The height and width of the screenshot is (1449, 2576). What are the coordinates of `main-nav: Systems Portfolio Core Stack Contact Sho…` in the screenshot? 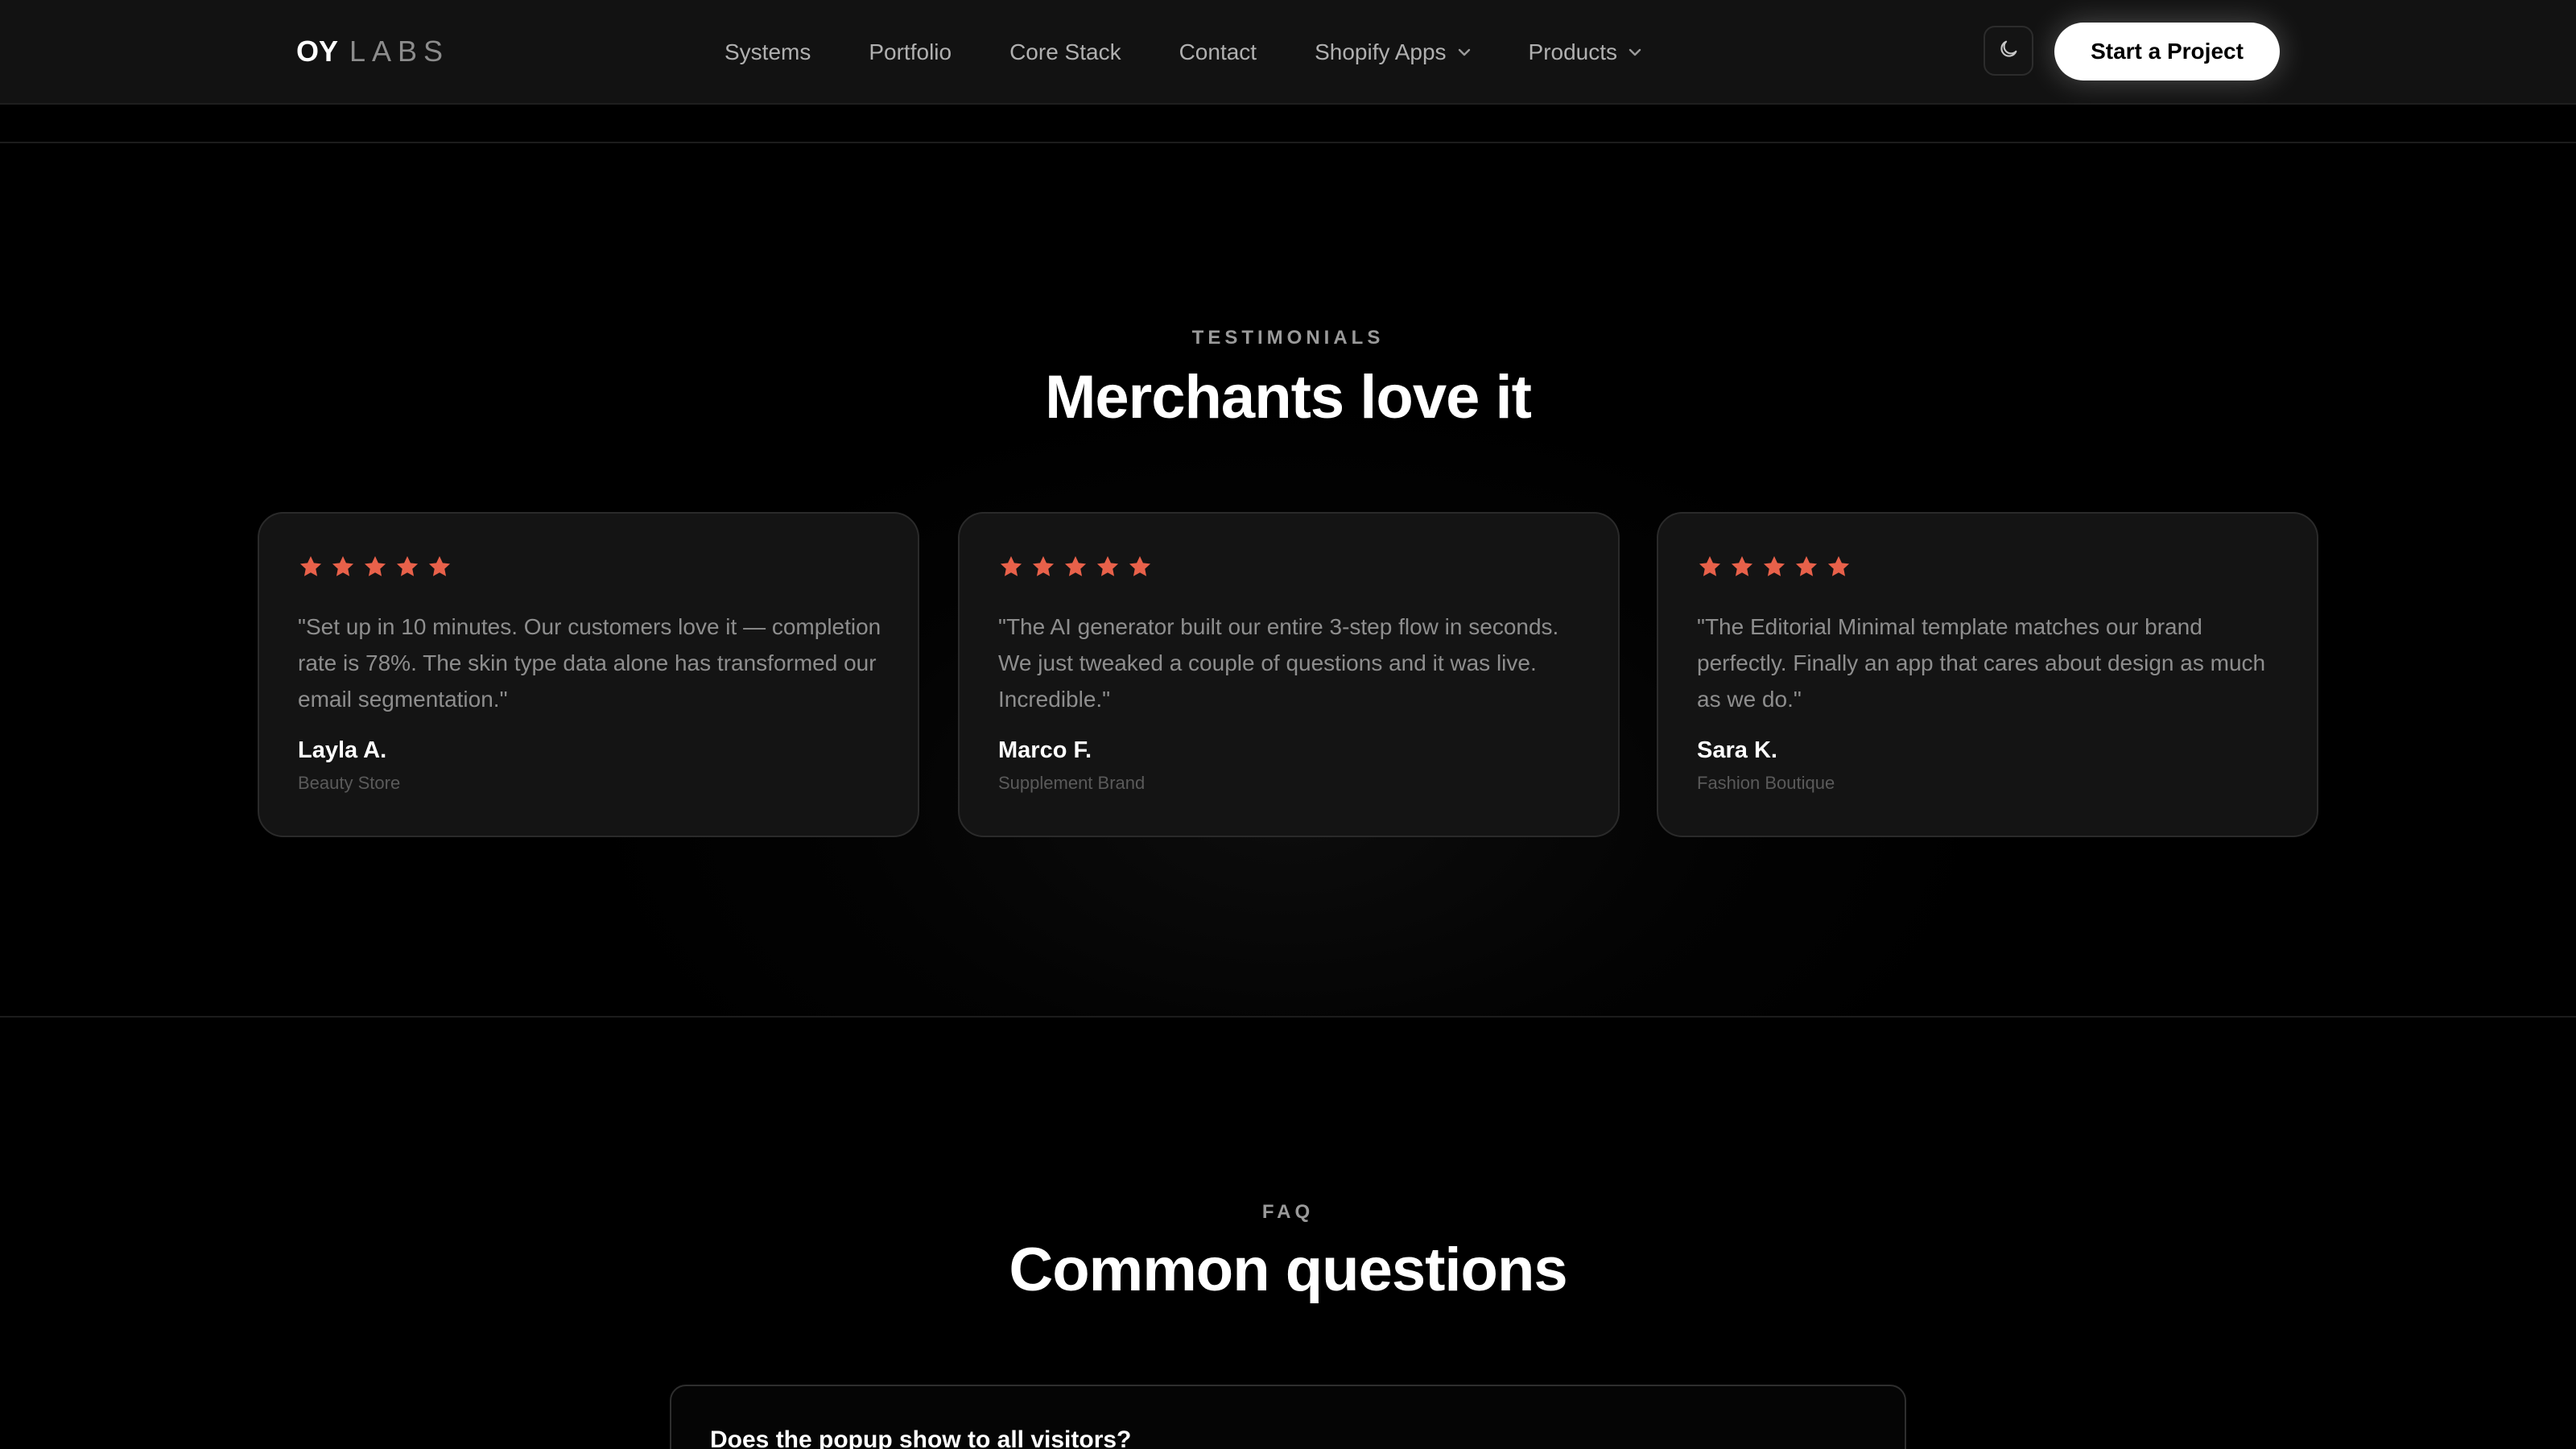 It's located at (1182, 52).